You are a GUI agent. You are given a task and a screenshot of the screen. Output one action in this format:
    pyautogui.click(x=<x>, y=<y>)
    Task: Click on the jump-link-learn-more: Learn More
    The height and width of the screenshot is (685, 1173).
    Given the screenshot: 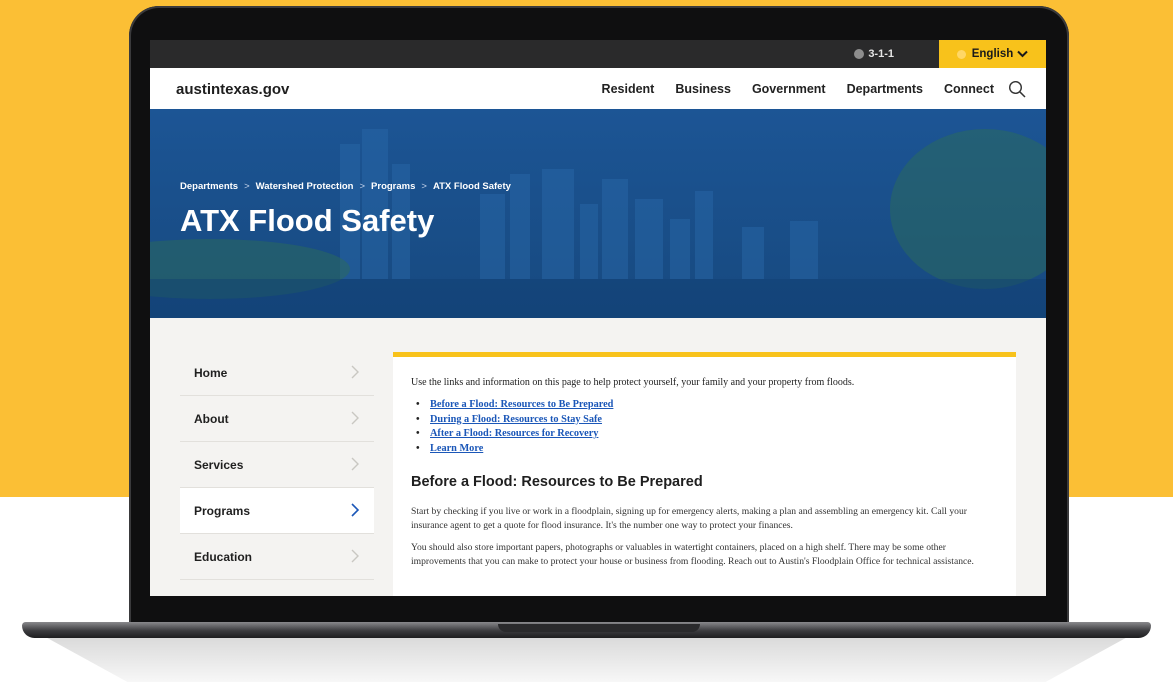 What is the action you would take?
    pyautogui.click(x=513, y=450)
    